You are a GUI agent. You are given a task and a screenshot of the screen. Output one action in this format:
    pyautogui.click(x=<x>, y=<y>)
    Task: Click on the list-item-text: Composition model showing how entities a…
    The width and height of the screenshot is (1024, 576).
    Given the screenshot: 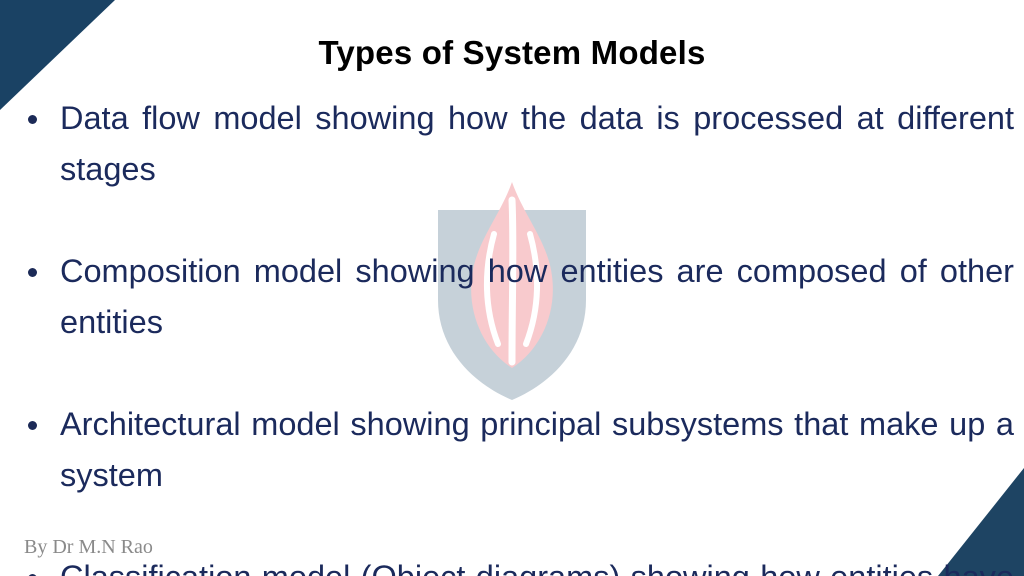 What is the action you would take?
    pyautogui.click(x=537, y=296)
    